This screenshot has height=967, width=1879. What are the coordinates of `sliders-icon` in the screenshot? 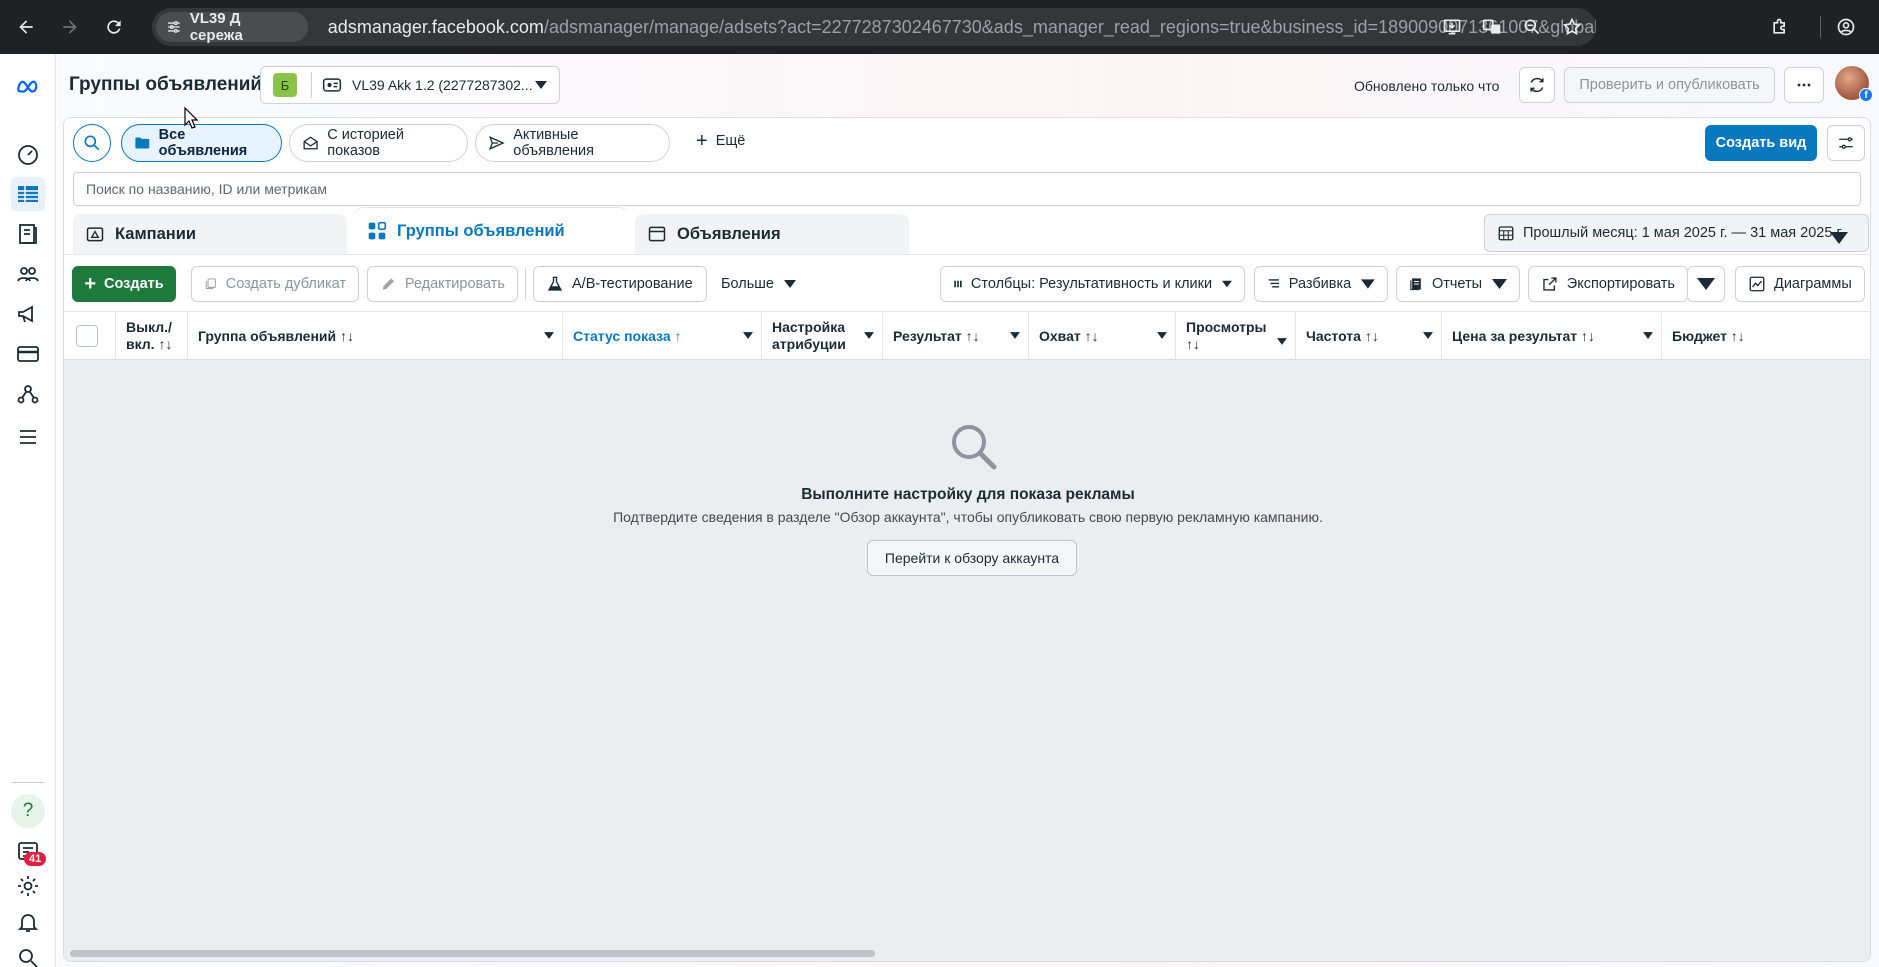 It's located at (1846, 143).